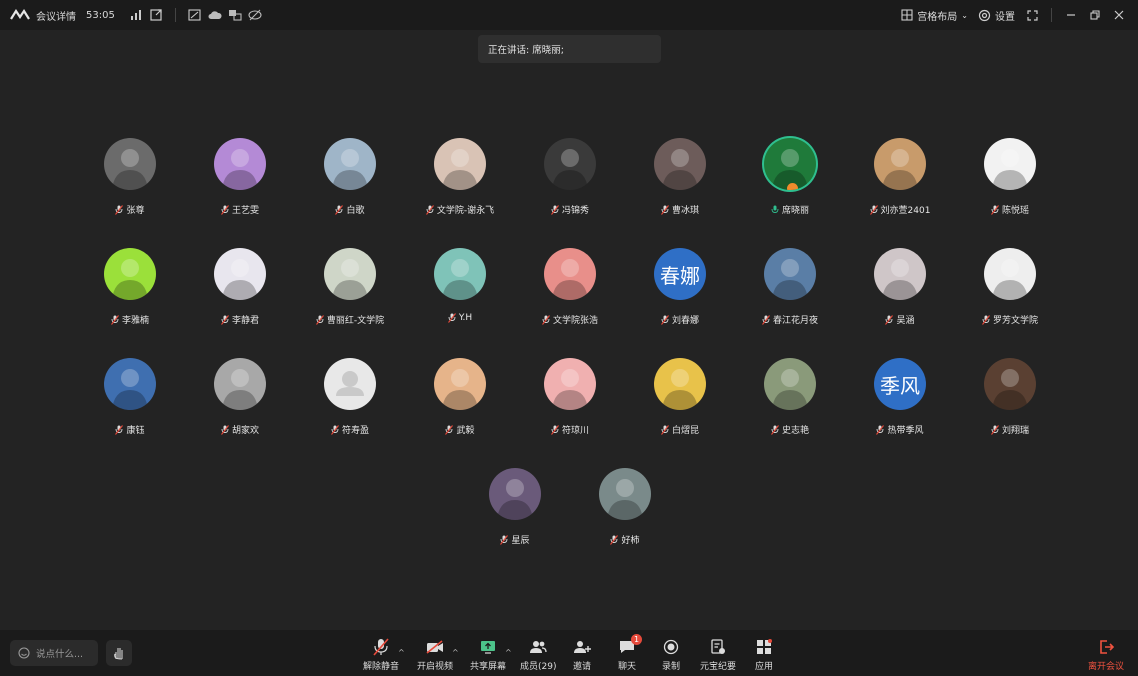  Describe the element at coordinates (508, 652) in the screenshot. I see `share-options-chevron-icon: ^` at that location.